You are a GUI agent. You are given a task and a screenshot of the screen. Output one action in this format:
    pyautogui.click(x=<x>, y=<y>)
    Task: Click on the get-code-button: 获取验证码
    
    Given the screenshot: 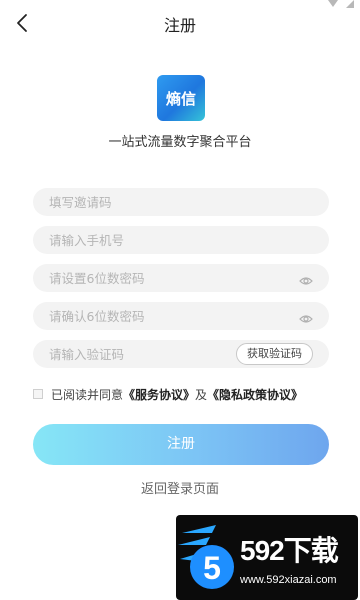 What is the action you would take?
    pyautogui.click(x=274, y=354)
    